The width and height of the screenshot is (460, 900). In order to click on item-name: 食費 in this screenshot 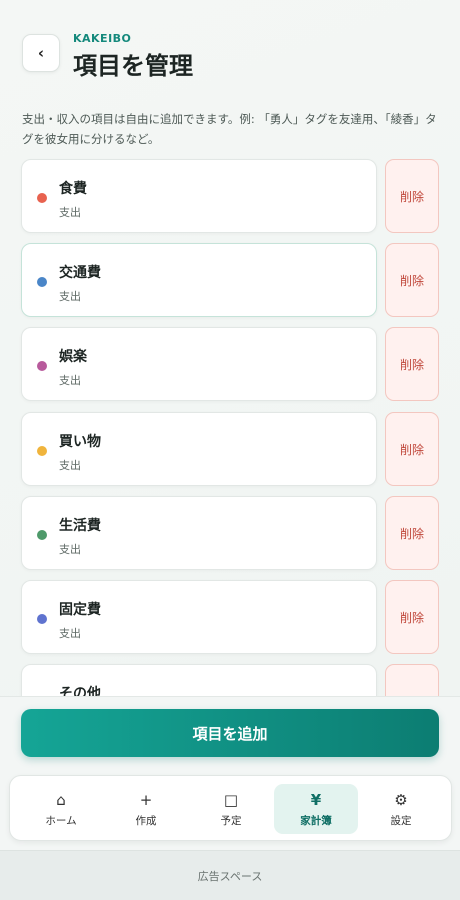, I will do `click(73, 189)`.